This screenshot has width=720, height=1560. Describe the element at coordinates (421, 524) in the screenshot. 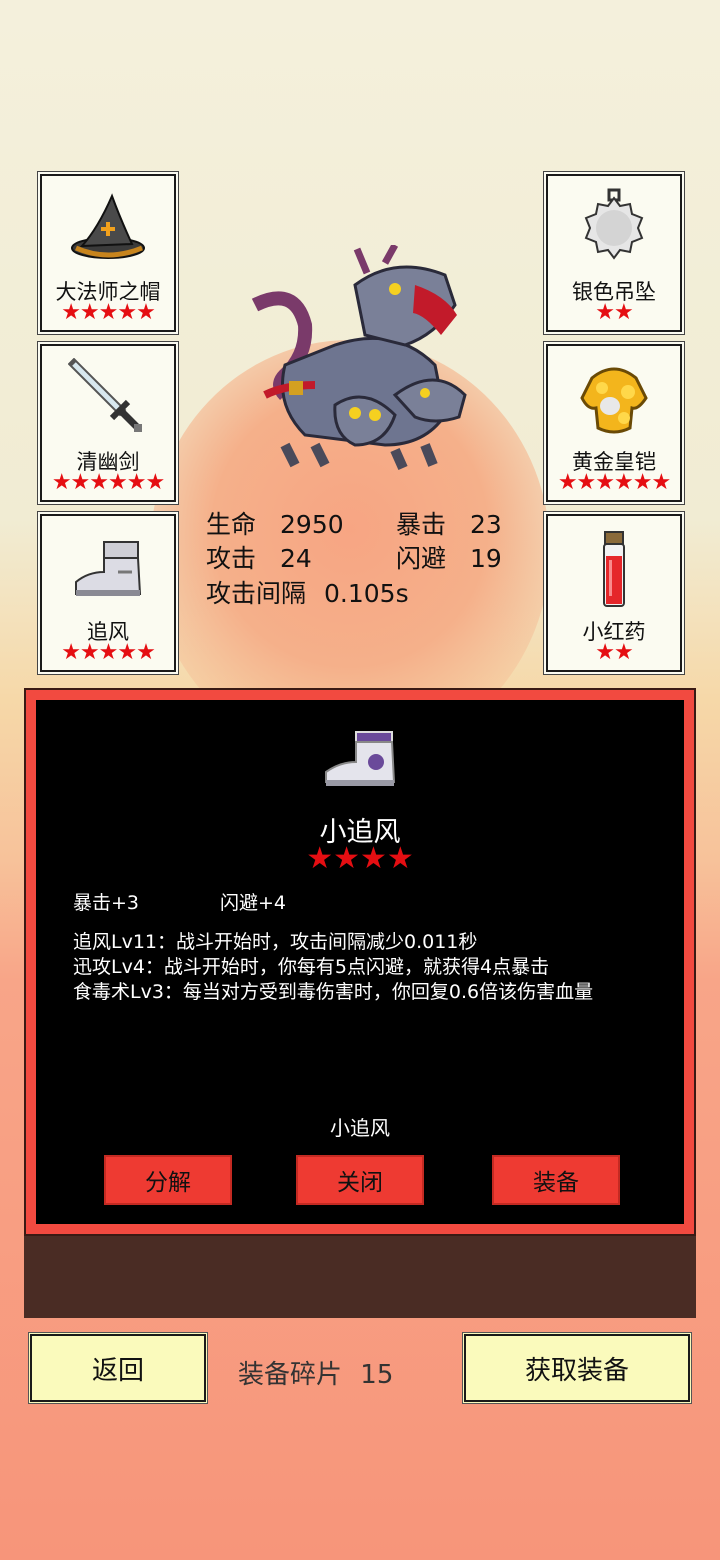

I see `stat-crit-label: 暴击` at that location.